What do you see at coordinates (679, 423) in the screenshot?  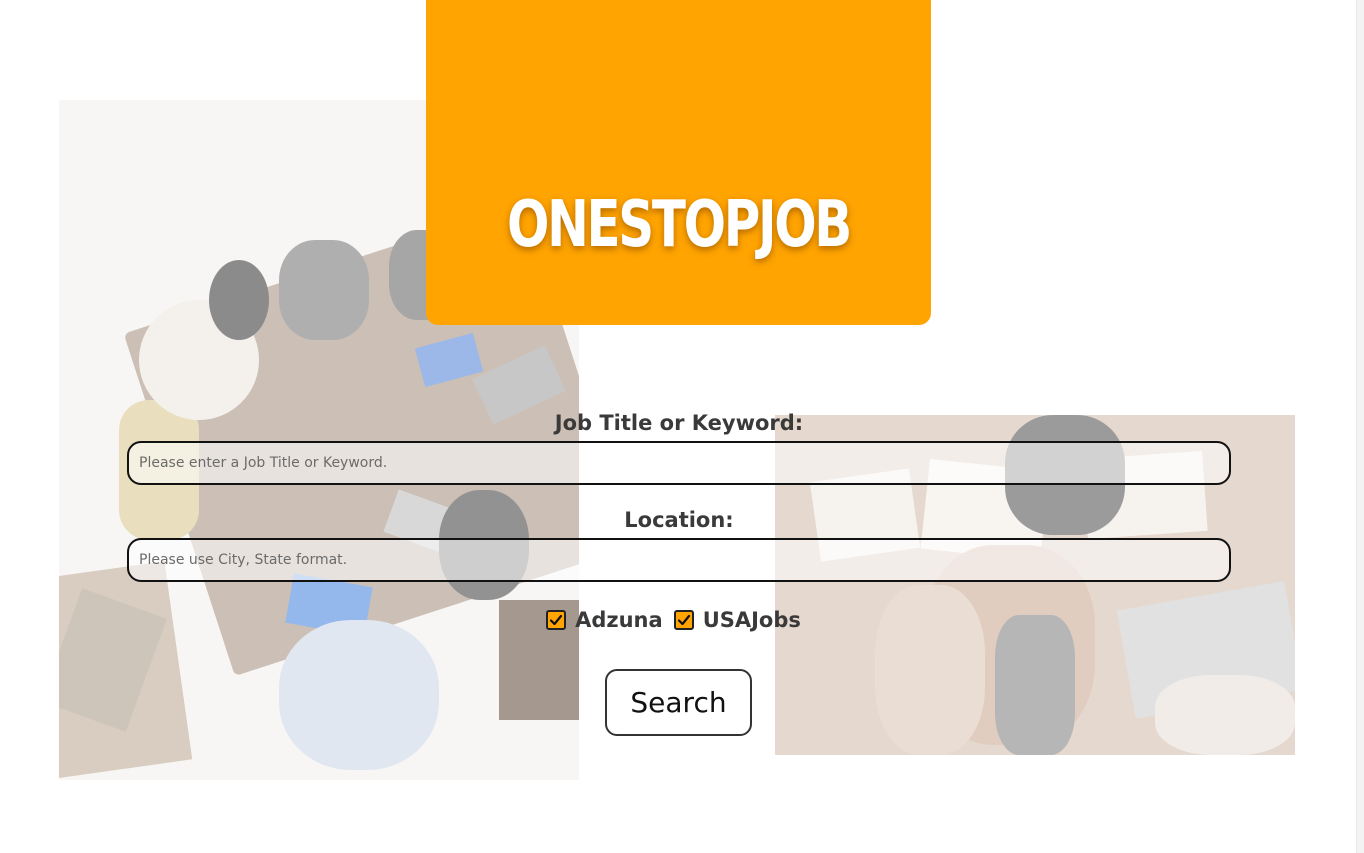 I see `keyword-label: Job Title or Keyword:` at bounding box center [679, 423].